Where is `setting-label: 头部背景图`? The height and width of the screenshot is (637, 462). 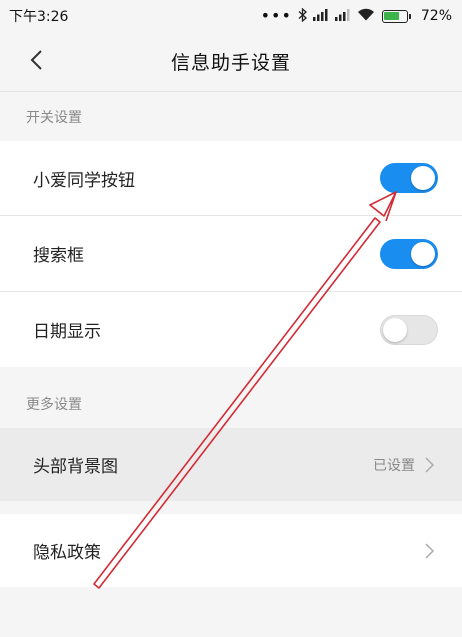
setting-label: 头部背景图 is located at coordinates (75, 467).